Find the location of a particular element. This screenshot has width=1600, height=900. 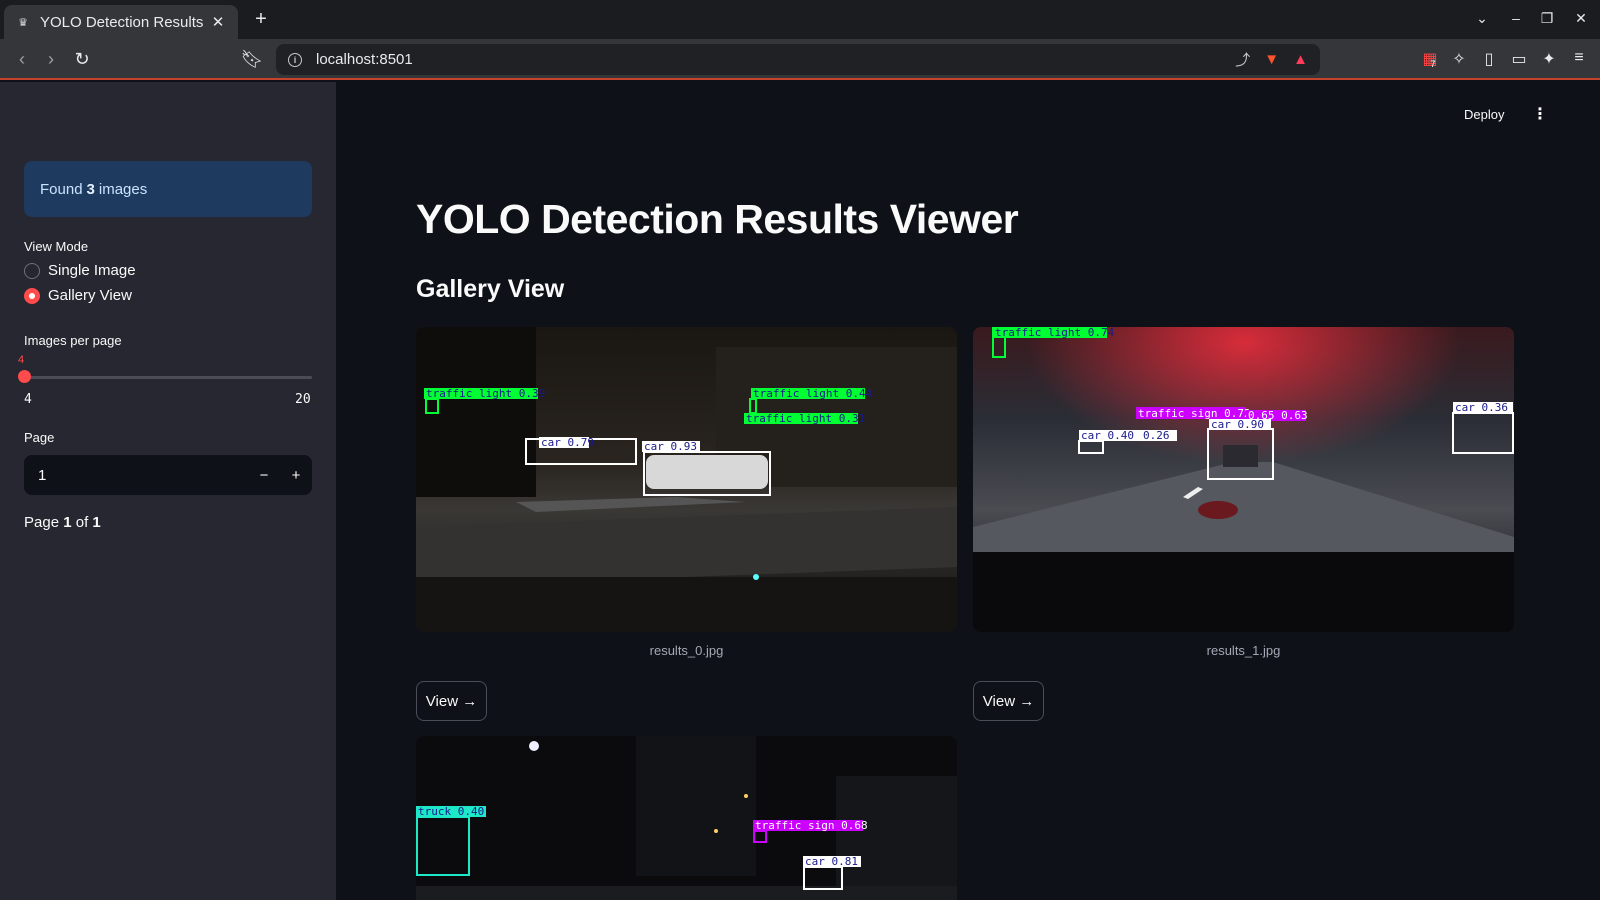

address-bar: i localhost:8501 ⤴ ▼ ▲ is located at coordinates (798, 59).